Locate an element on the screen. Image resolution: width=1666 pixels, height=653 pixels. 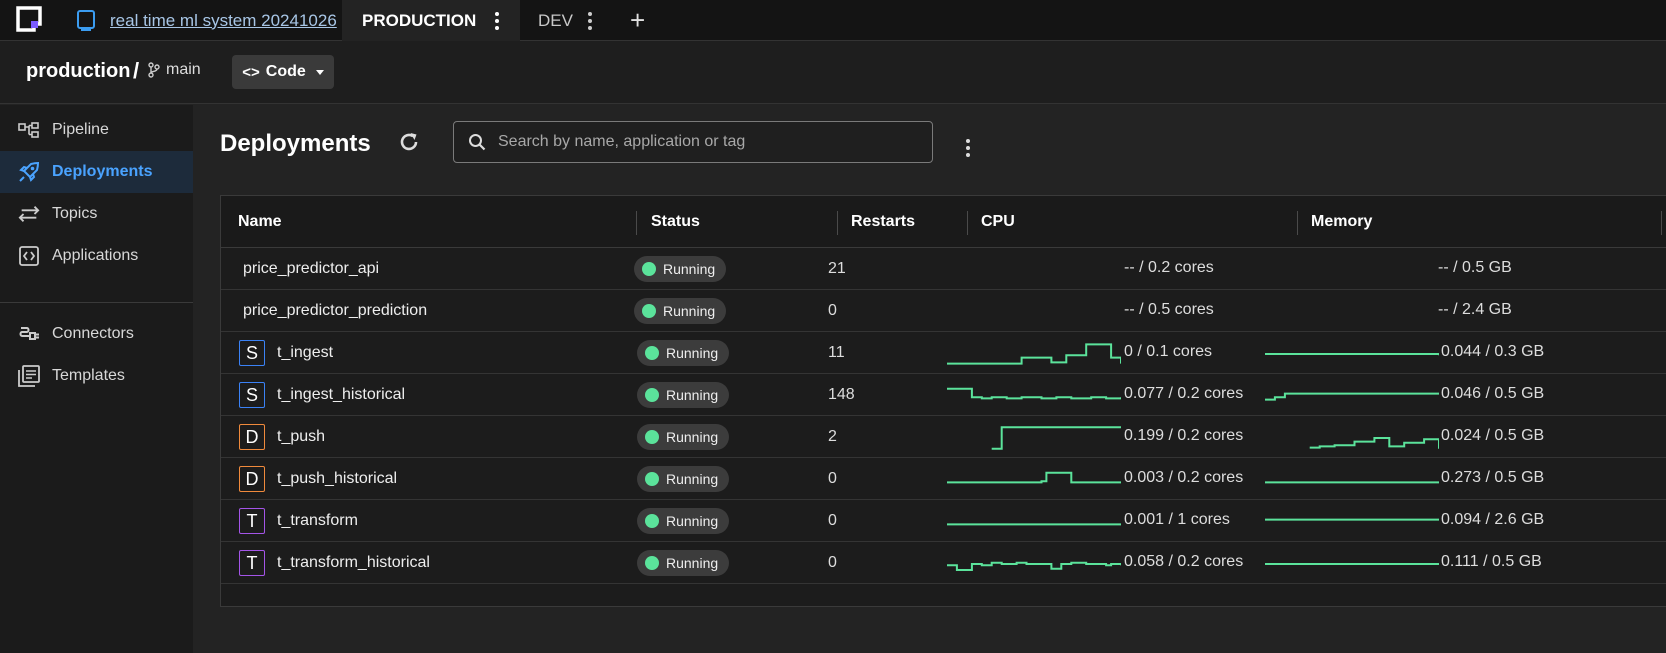
deployment-name-cell: Tt_transform_historical is located at coordinates (334, 563).